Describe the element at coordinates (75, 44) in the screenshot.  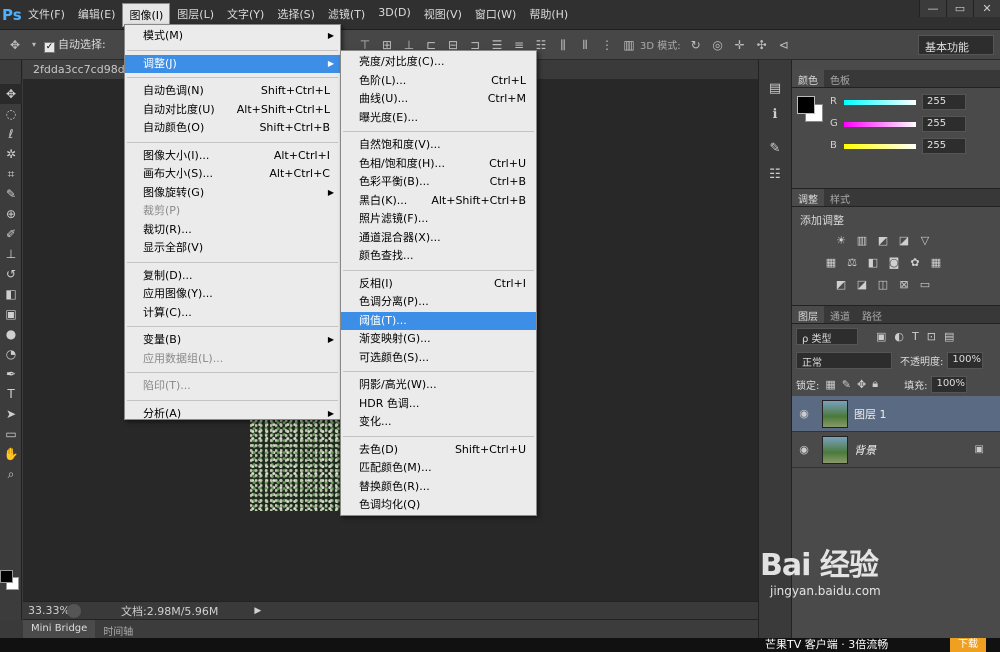
I see `auto-select-checkbox: ✓ 自动选择:` at that location.